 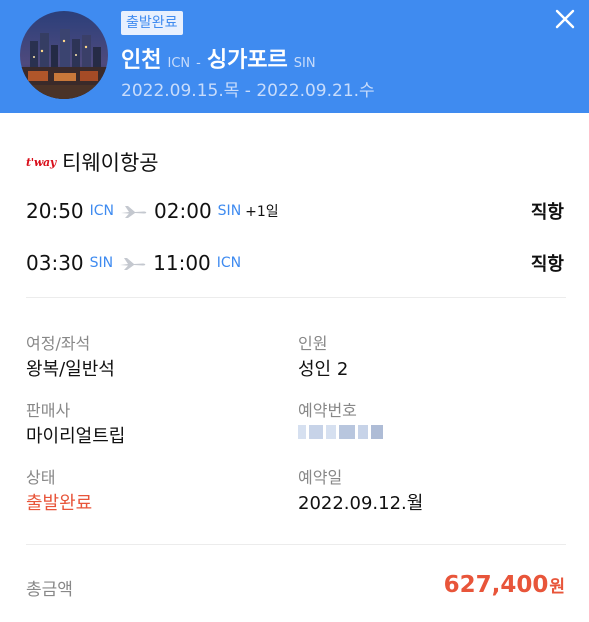 What do you see at coordinates (70, 369) in the screenshot?
I see `itinerary-value: 왕복/일반석` at bounding box center [70, 369].